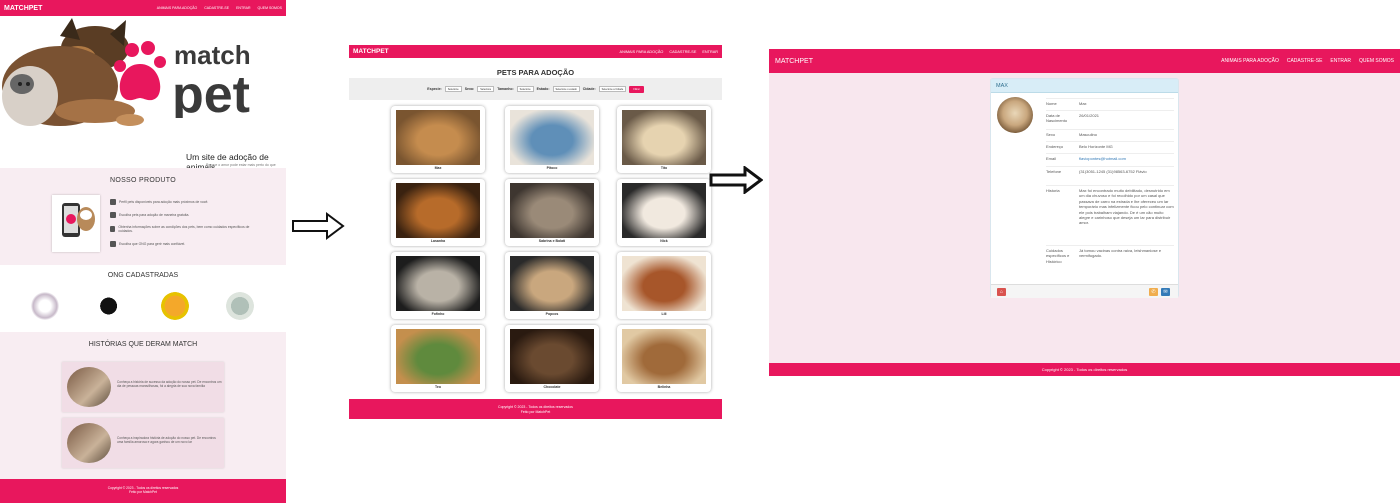 This screenshot has height=503, width=1400. I want to click on detail-row-email: Email flaviopontes@hotmail.com, so click(1110, 157).